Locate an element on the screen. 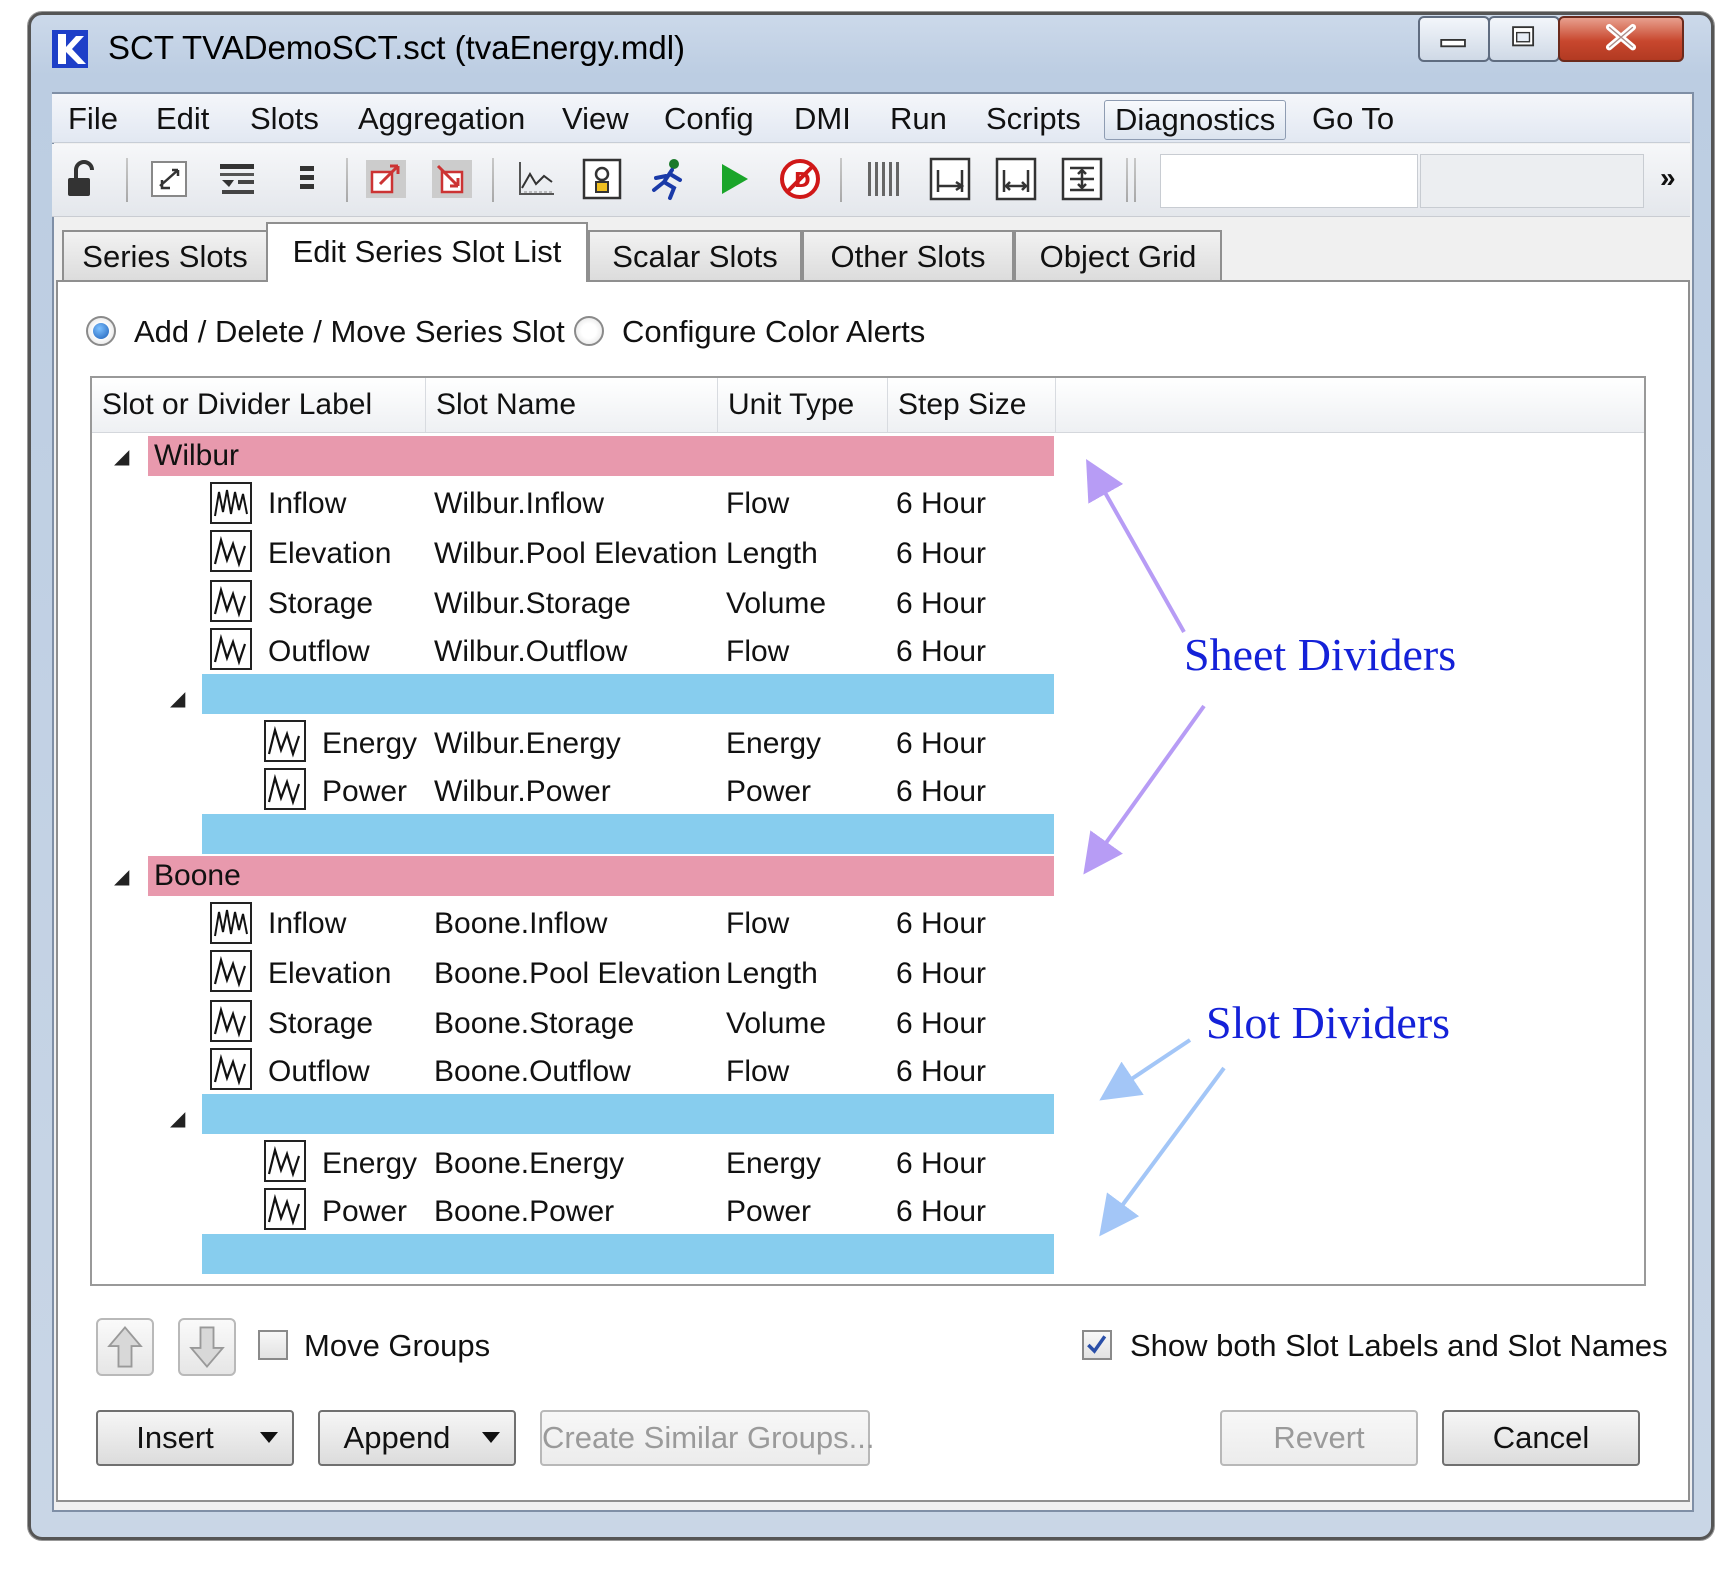  menu-aggregation: Aggregation is located at coordinates (441, 119).